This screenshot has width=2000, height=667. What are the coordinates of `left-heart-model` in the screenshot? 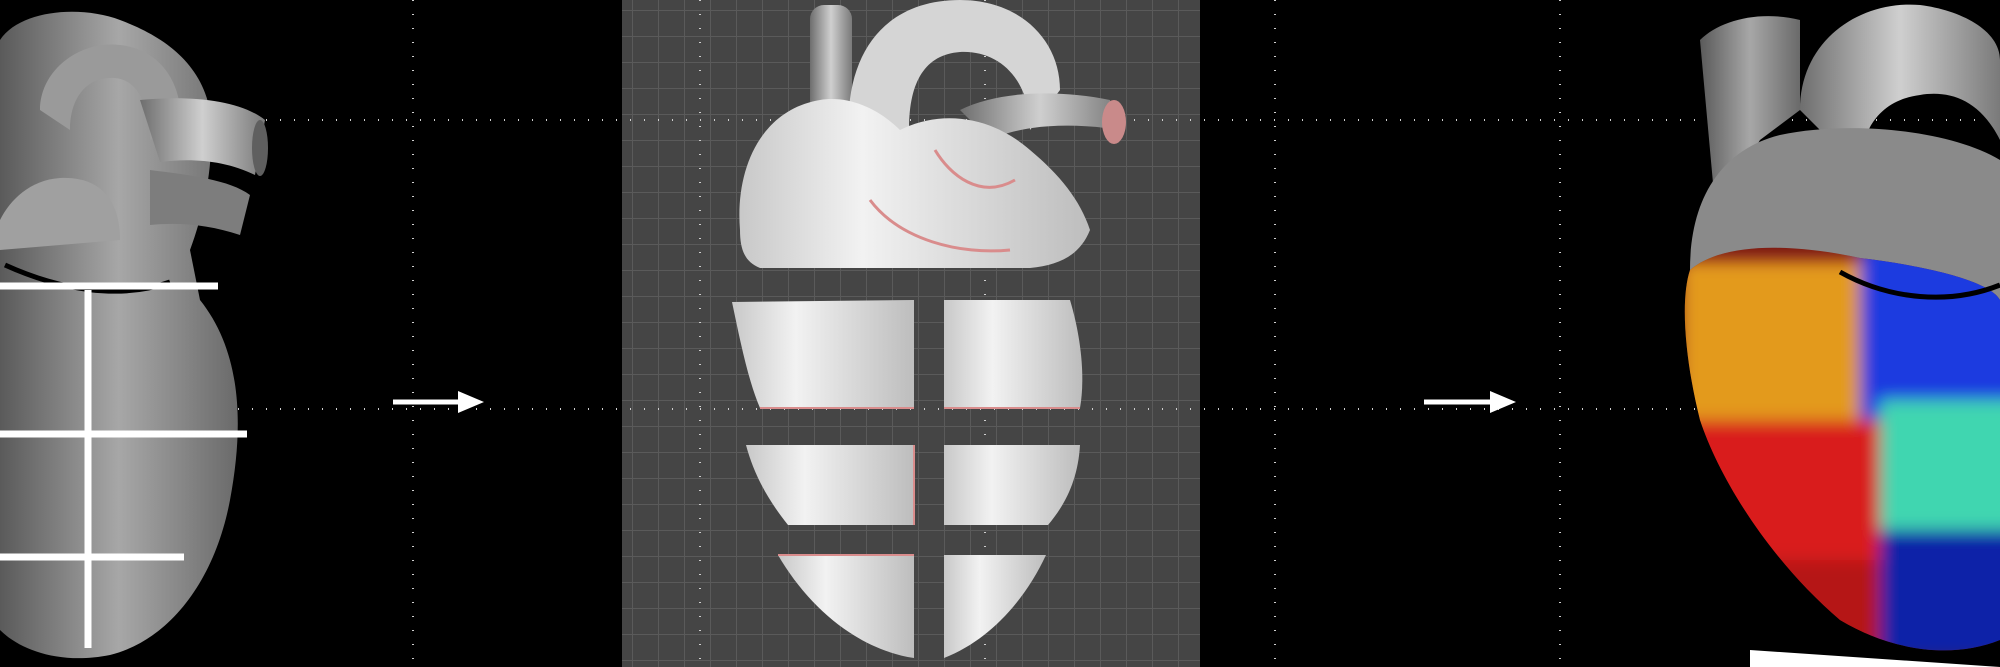 It's located at (134, 335).